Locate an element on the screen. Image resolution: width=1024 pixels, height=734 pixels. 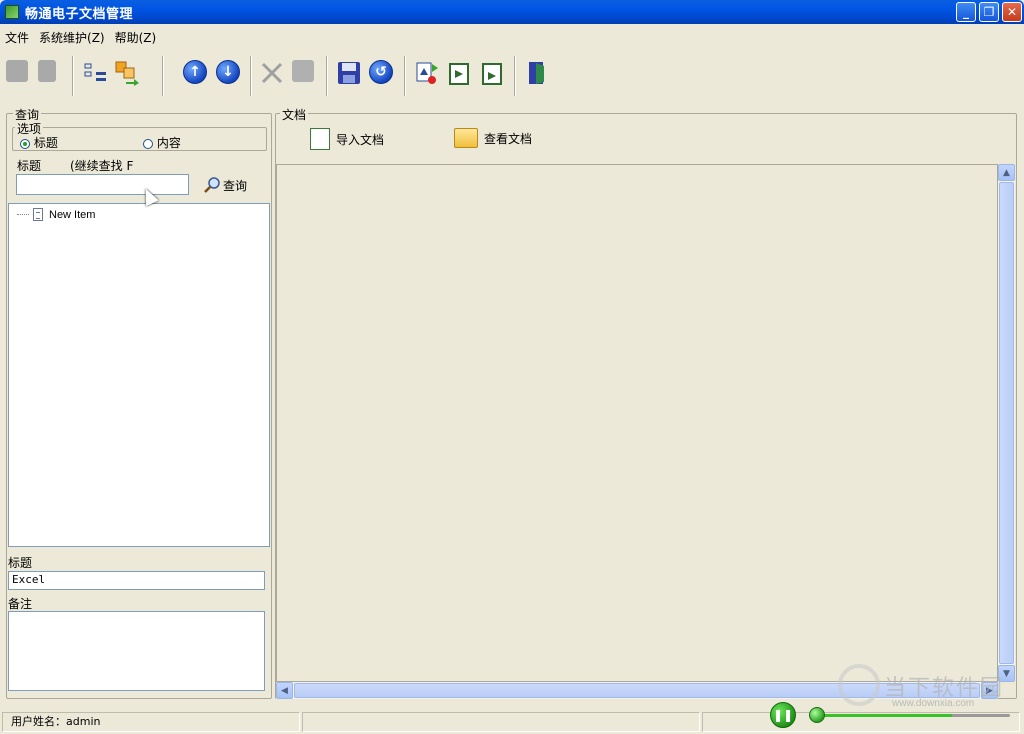
search-button: 查询 is located at coordinates (225, 185).